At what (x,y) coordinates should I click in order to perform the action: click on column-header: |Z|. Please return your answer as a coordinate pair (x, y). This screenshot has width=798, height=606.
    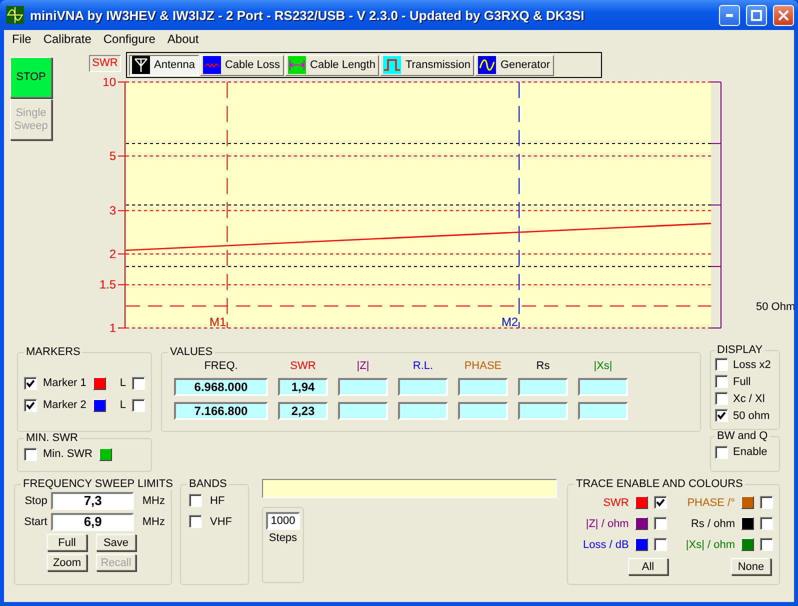
    Looking at the image, I should click on (363, 366).